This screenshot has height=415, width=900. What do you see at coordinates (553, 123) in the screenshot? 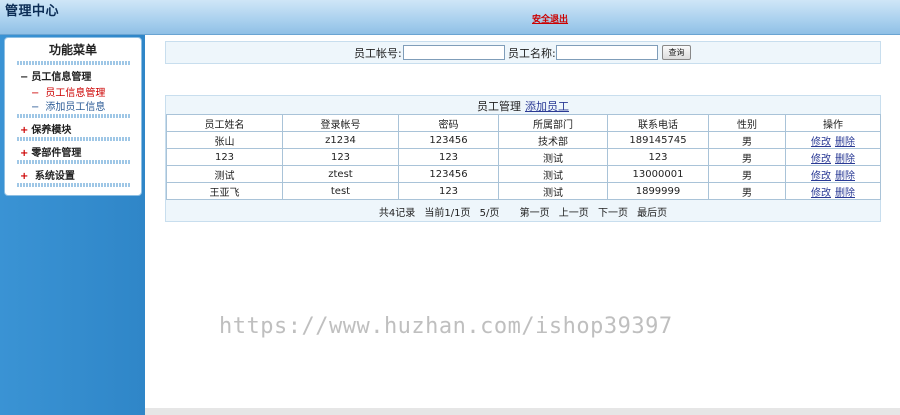
I see `column-header: 所属部门` at bounding box center [553, 123].